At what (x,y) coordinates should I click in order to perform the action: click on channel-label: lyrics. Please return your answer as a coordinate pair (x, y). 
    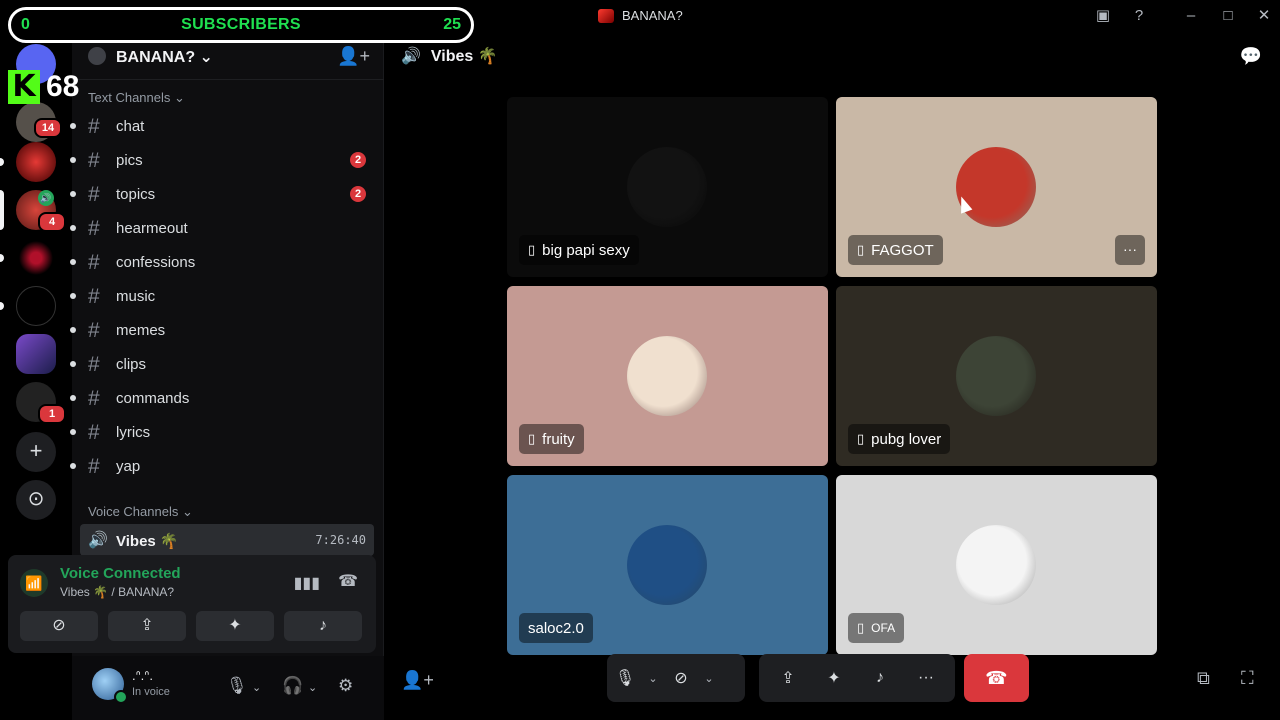
    Looking at the image, I should click on (133, 432).